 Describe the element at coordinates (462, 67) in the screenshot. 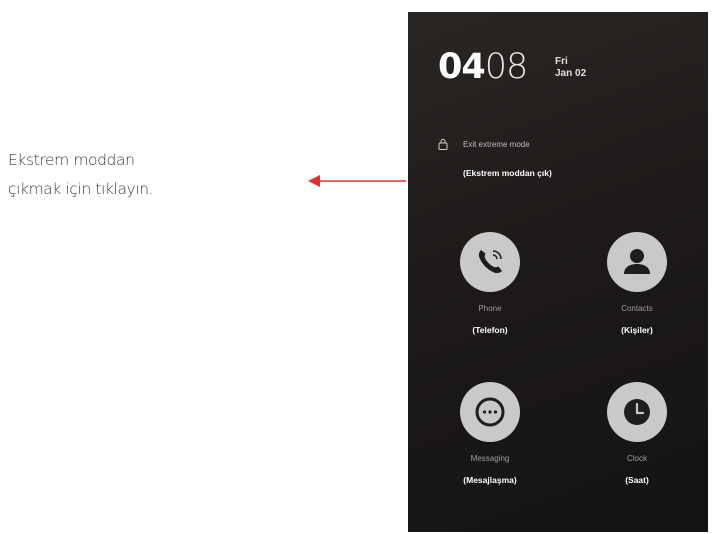

I see `clock-hours: 04` at that location.